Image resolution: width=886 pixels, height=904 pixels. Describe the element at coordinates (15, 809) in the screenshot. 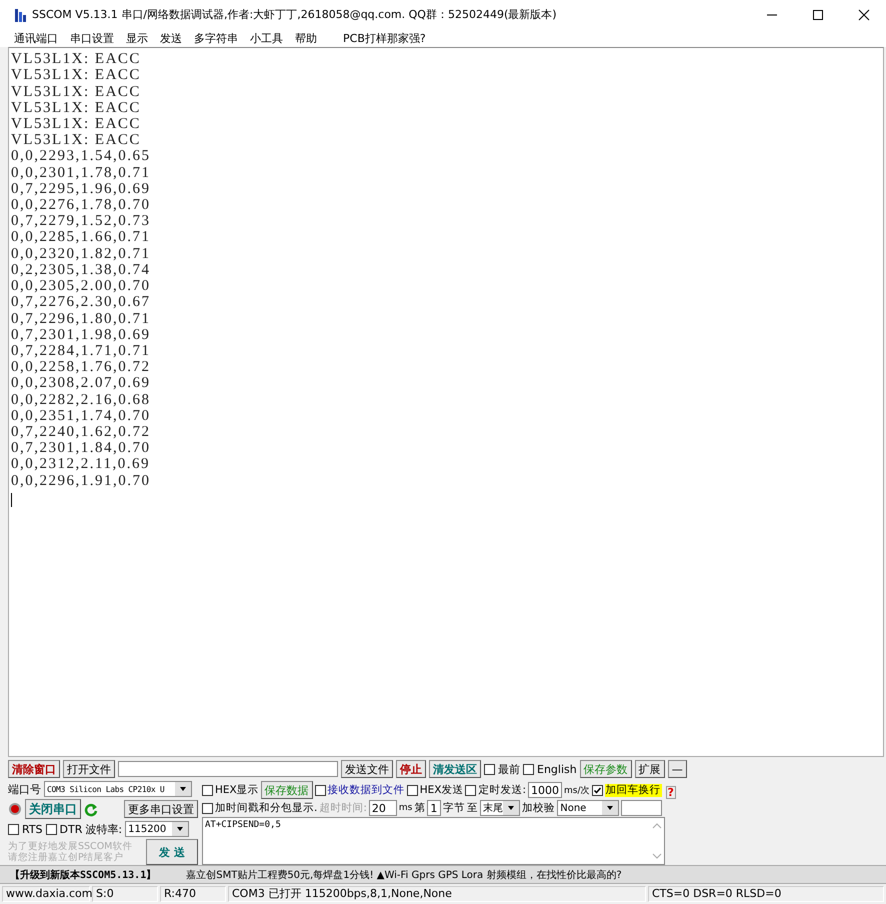

I see `status-light-icon` at that location.